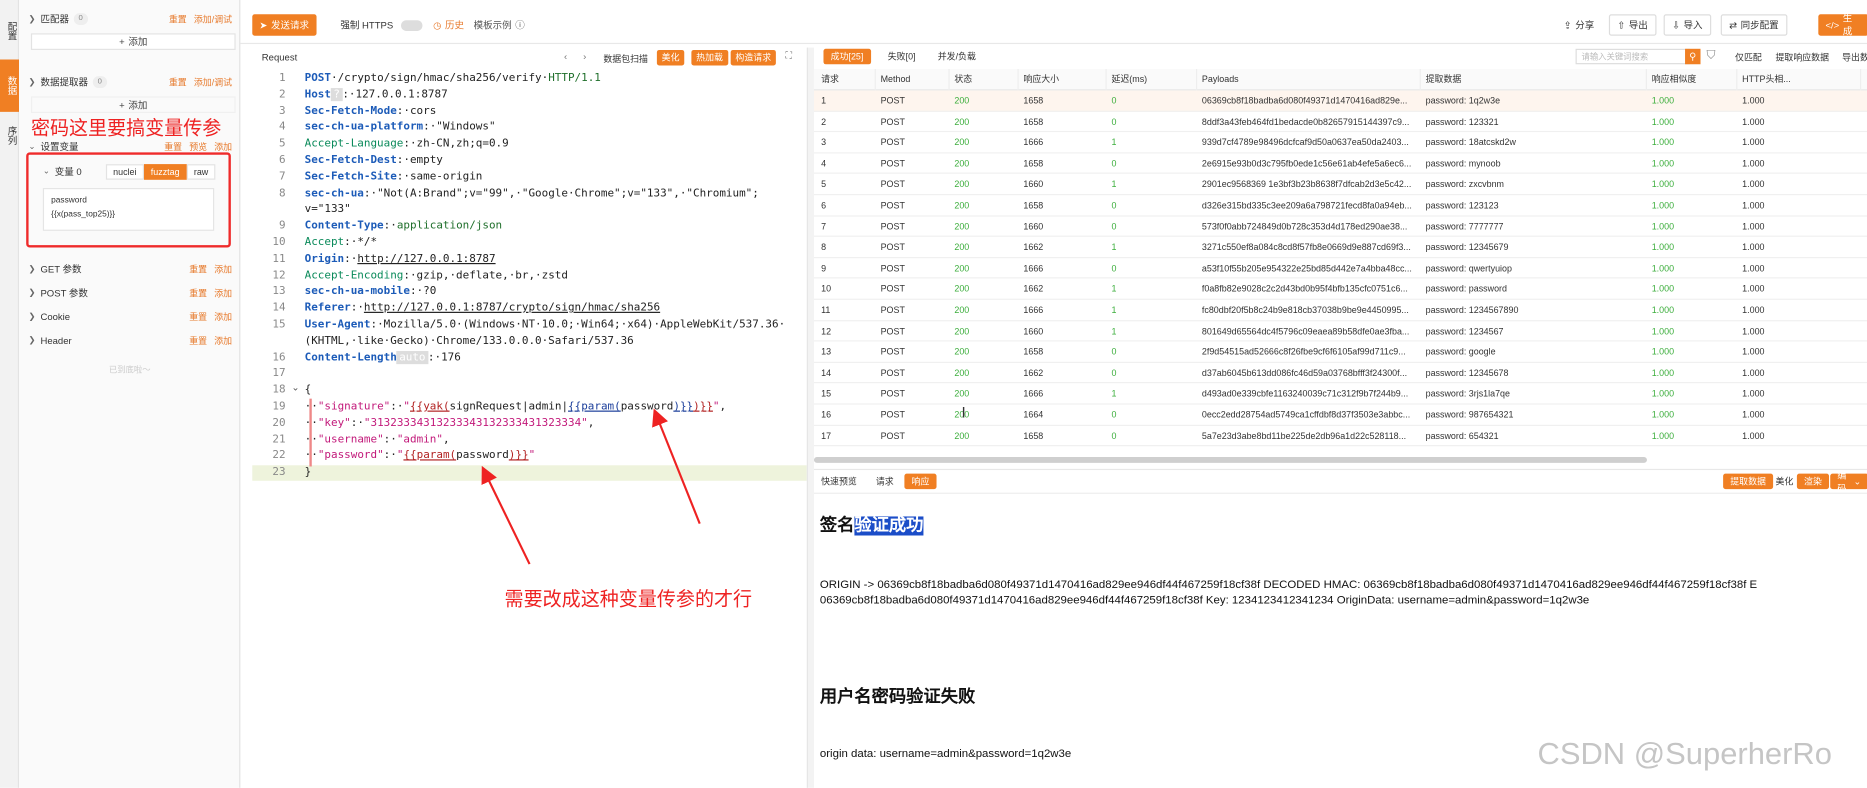  What do you see at coordinates (498, 24) in the screenshot?
I see `template-example-button: 模板示例 ⓘ` at bounding box center [498, 24].